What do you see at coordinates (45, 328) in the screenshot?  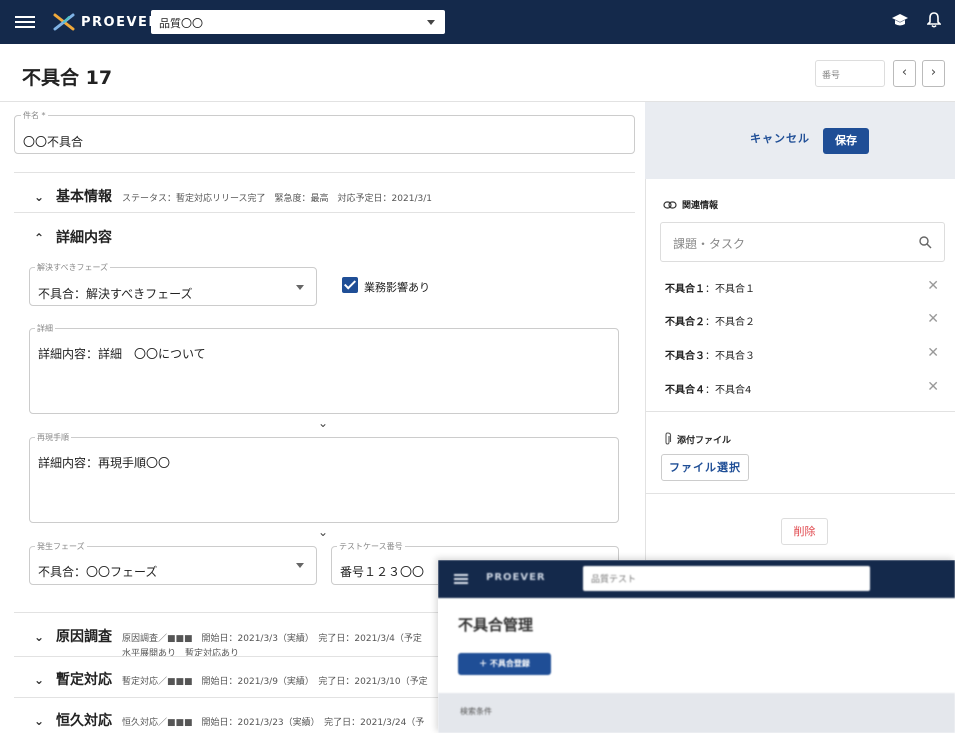 I see `detail-label: 詳細` at bounding box center [45, 328].